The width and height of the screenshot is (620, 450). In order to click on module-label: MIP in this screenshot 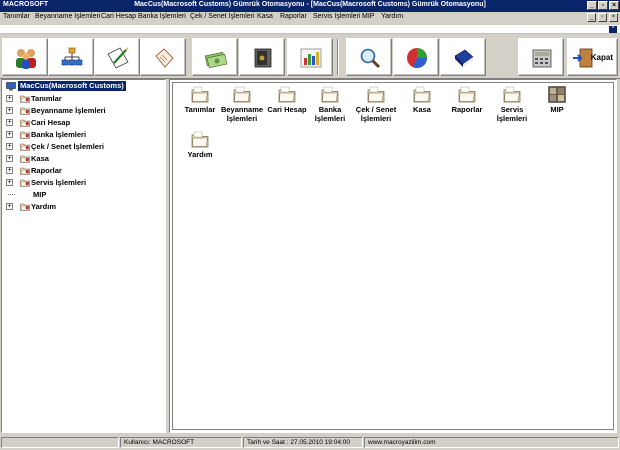, I will do `click(557, 109)`.